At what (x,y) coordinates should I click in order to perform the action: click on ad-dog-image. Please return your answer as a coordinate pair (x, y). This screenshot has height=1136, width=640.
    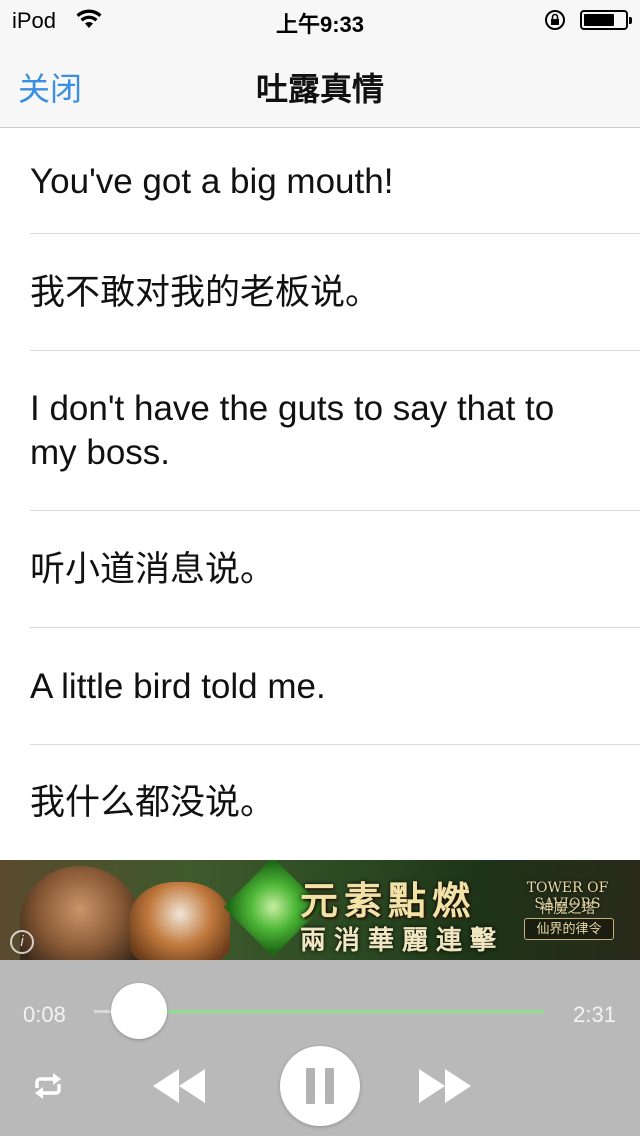
    Looking at the image, I should click on (180, 921).